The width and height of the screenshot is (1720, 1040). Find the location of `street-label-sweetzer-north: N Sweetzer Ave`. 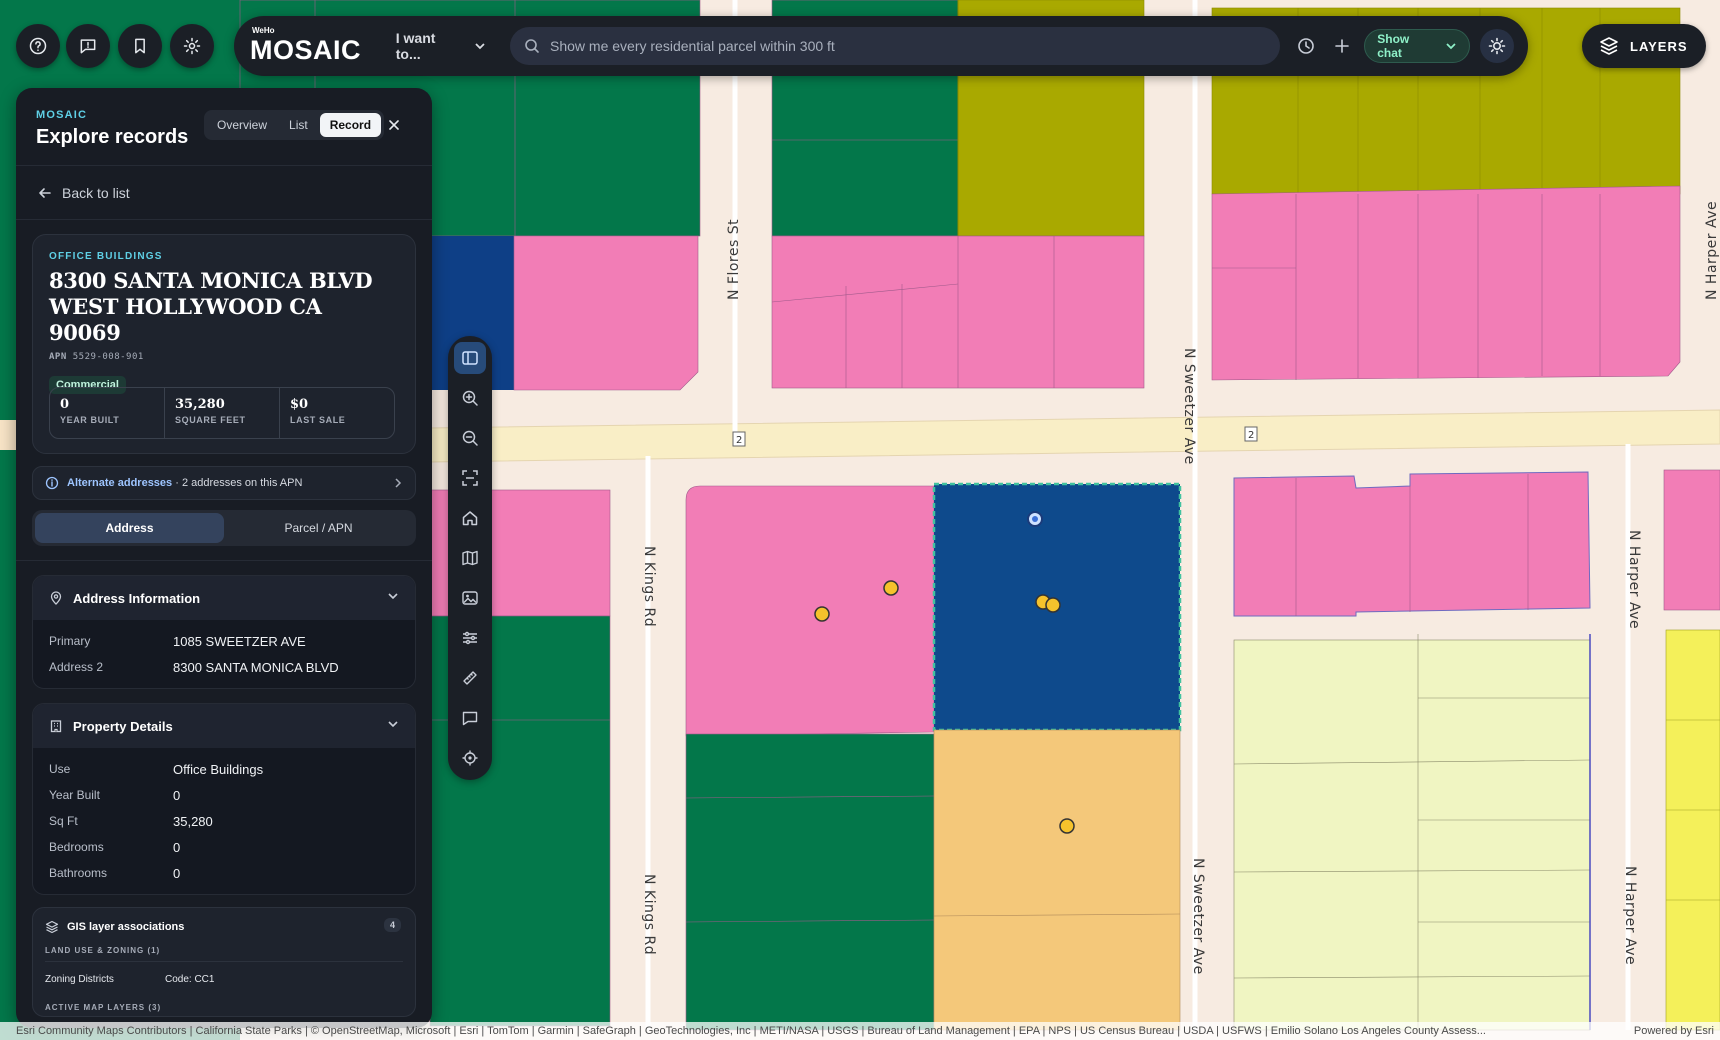

street-label-sweetzer-north: N Sweetzer Ave is located at coordinates (1189, 406).